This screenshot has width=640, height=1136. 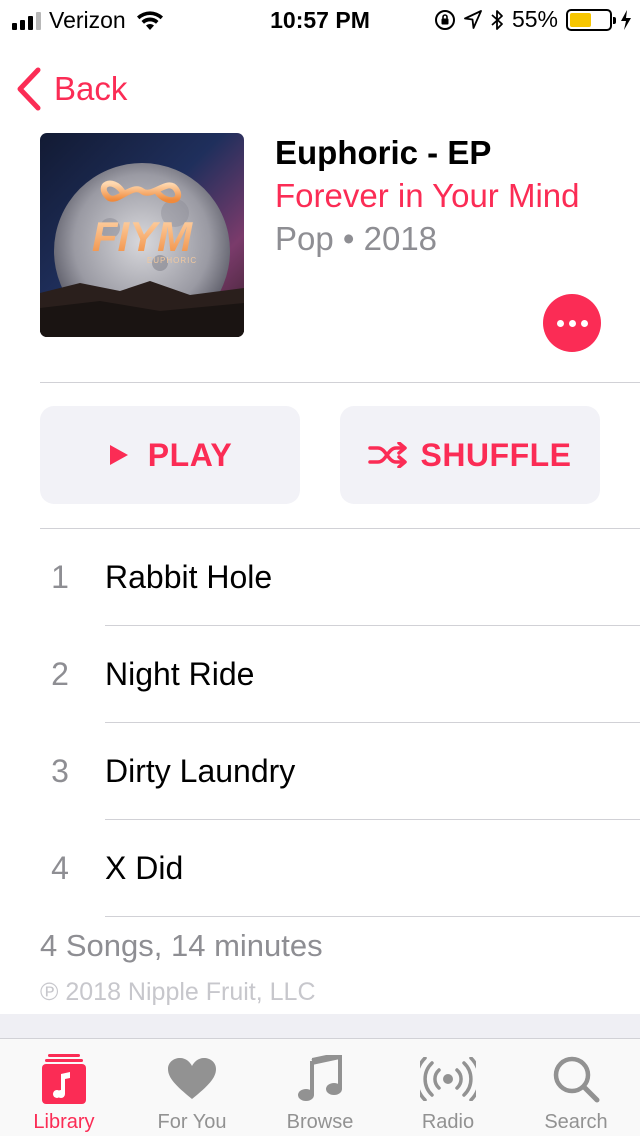 I want to click on track-separator, so click(x=372, y=916).